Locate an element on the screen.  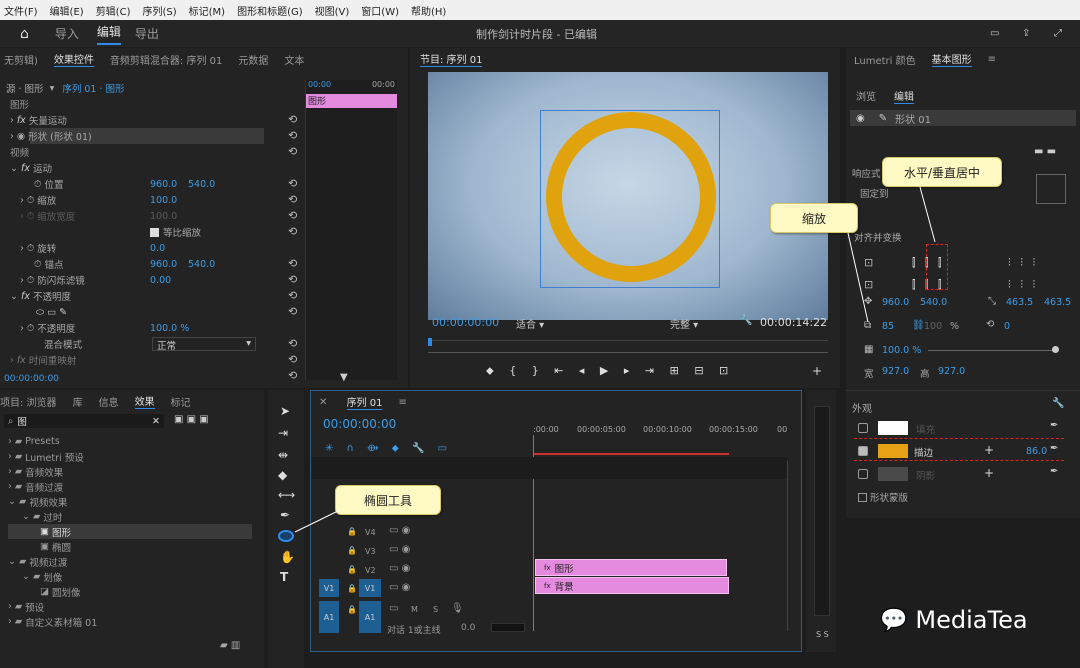
watermark: 💬 MediaTea is located at coordinates (954, 620).